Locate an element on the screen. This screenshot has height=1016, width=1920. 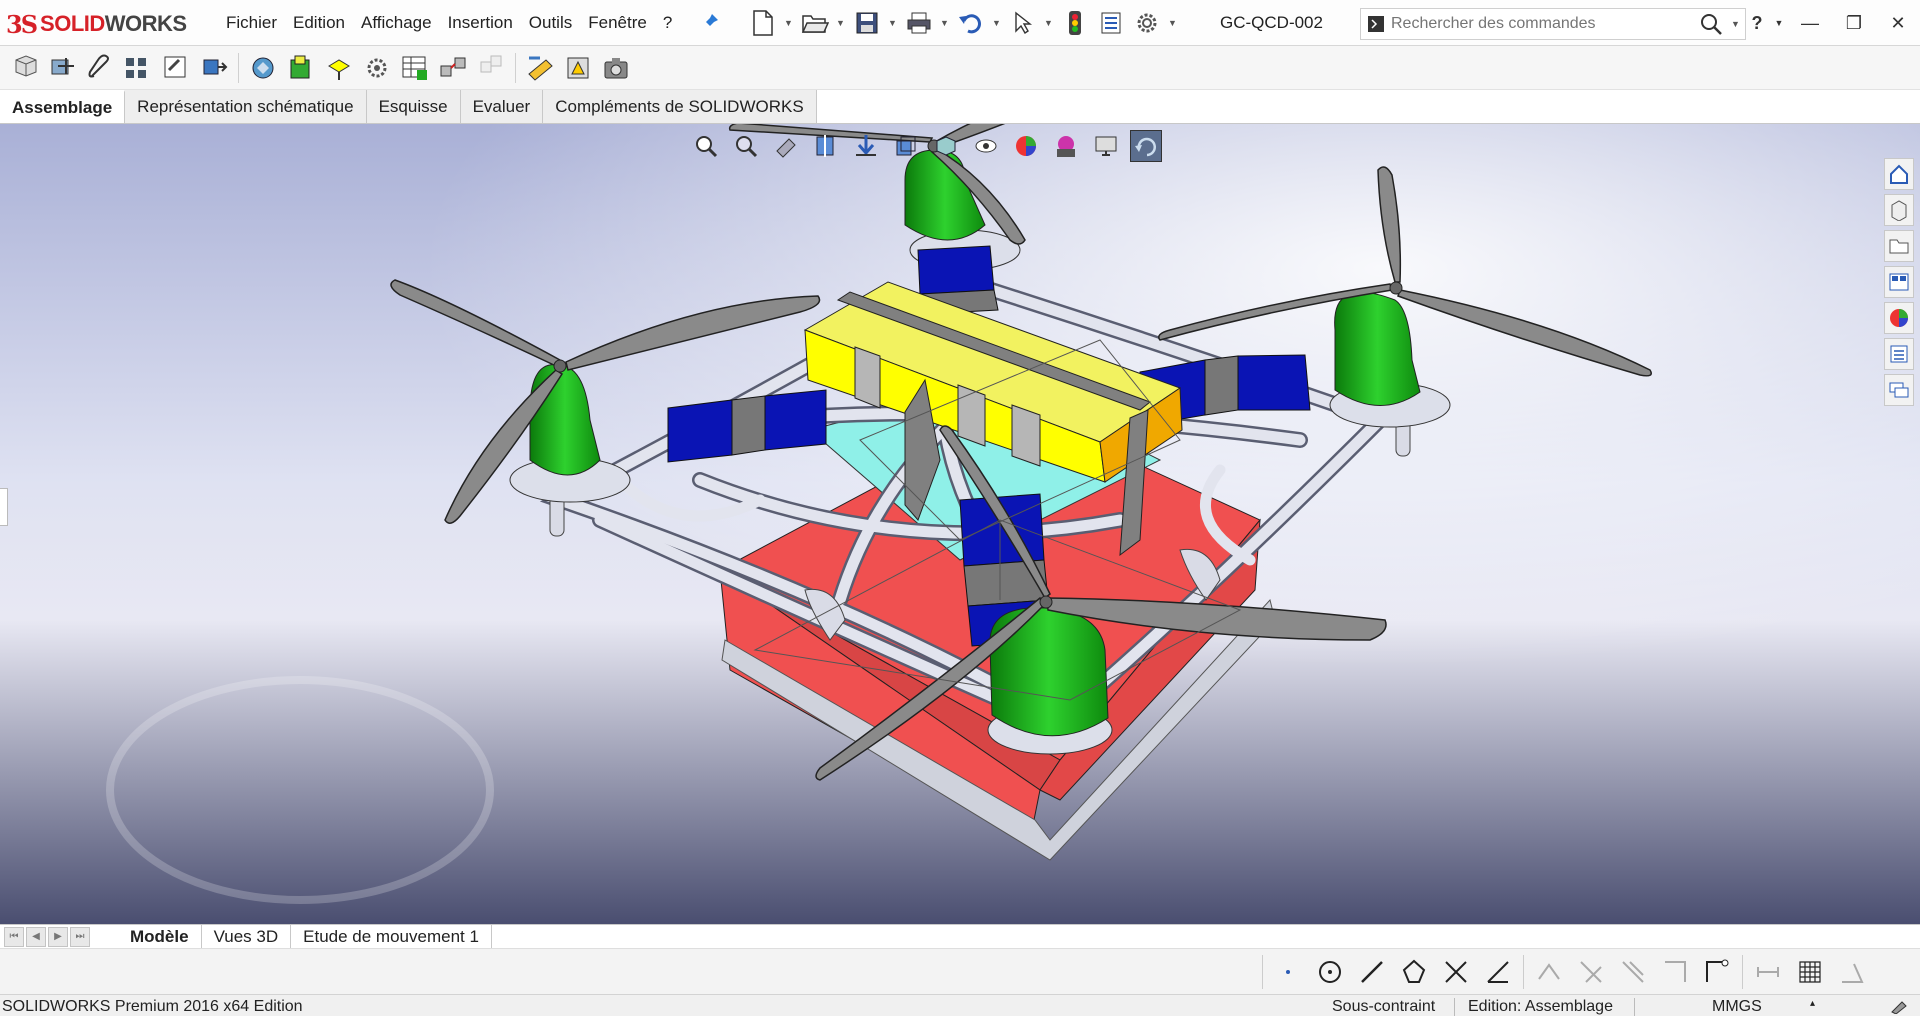
tab-complements: Compléments de SOLIDWORKS is located at coordinates (680, 106).